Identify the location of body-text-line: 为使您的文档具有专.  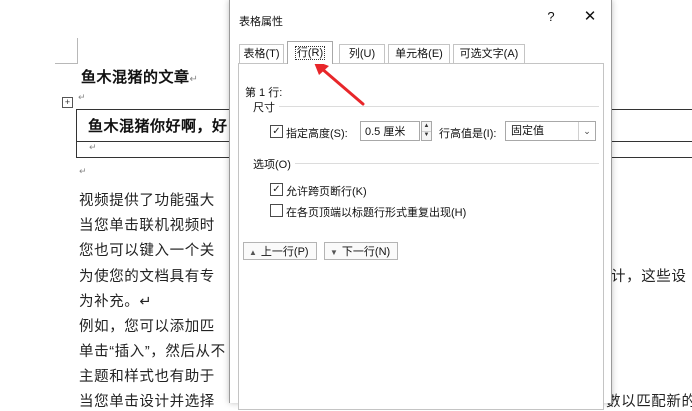
(147, 275).